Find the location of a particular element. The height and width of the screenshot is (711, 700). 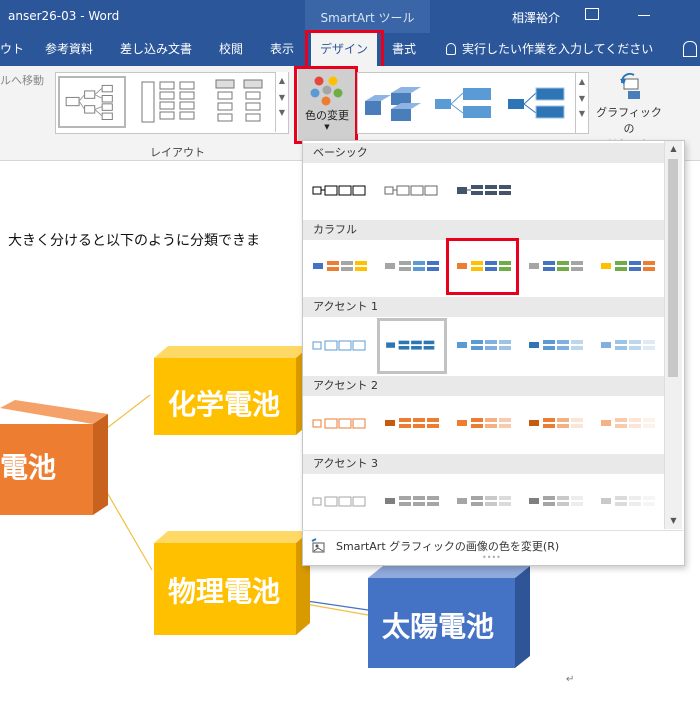

user-name: 相澤裕介 is located at coordinates (536, 17).